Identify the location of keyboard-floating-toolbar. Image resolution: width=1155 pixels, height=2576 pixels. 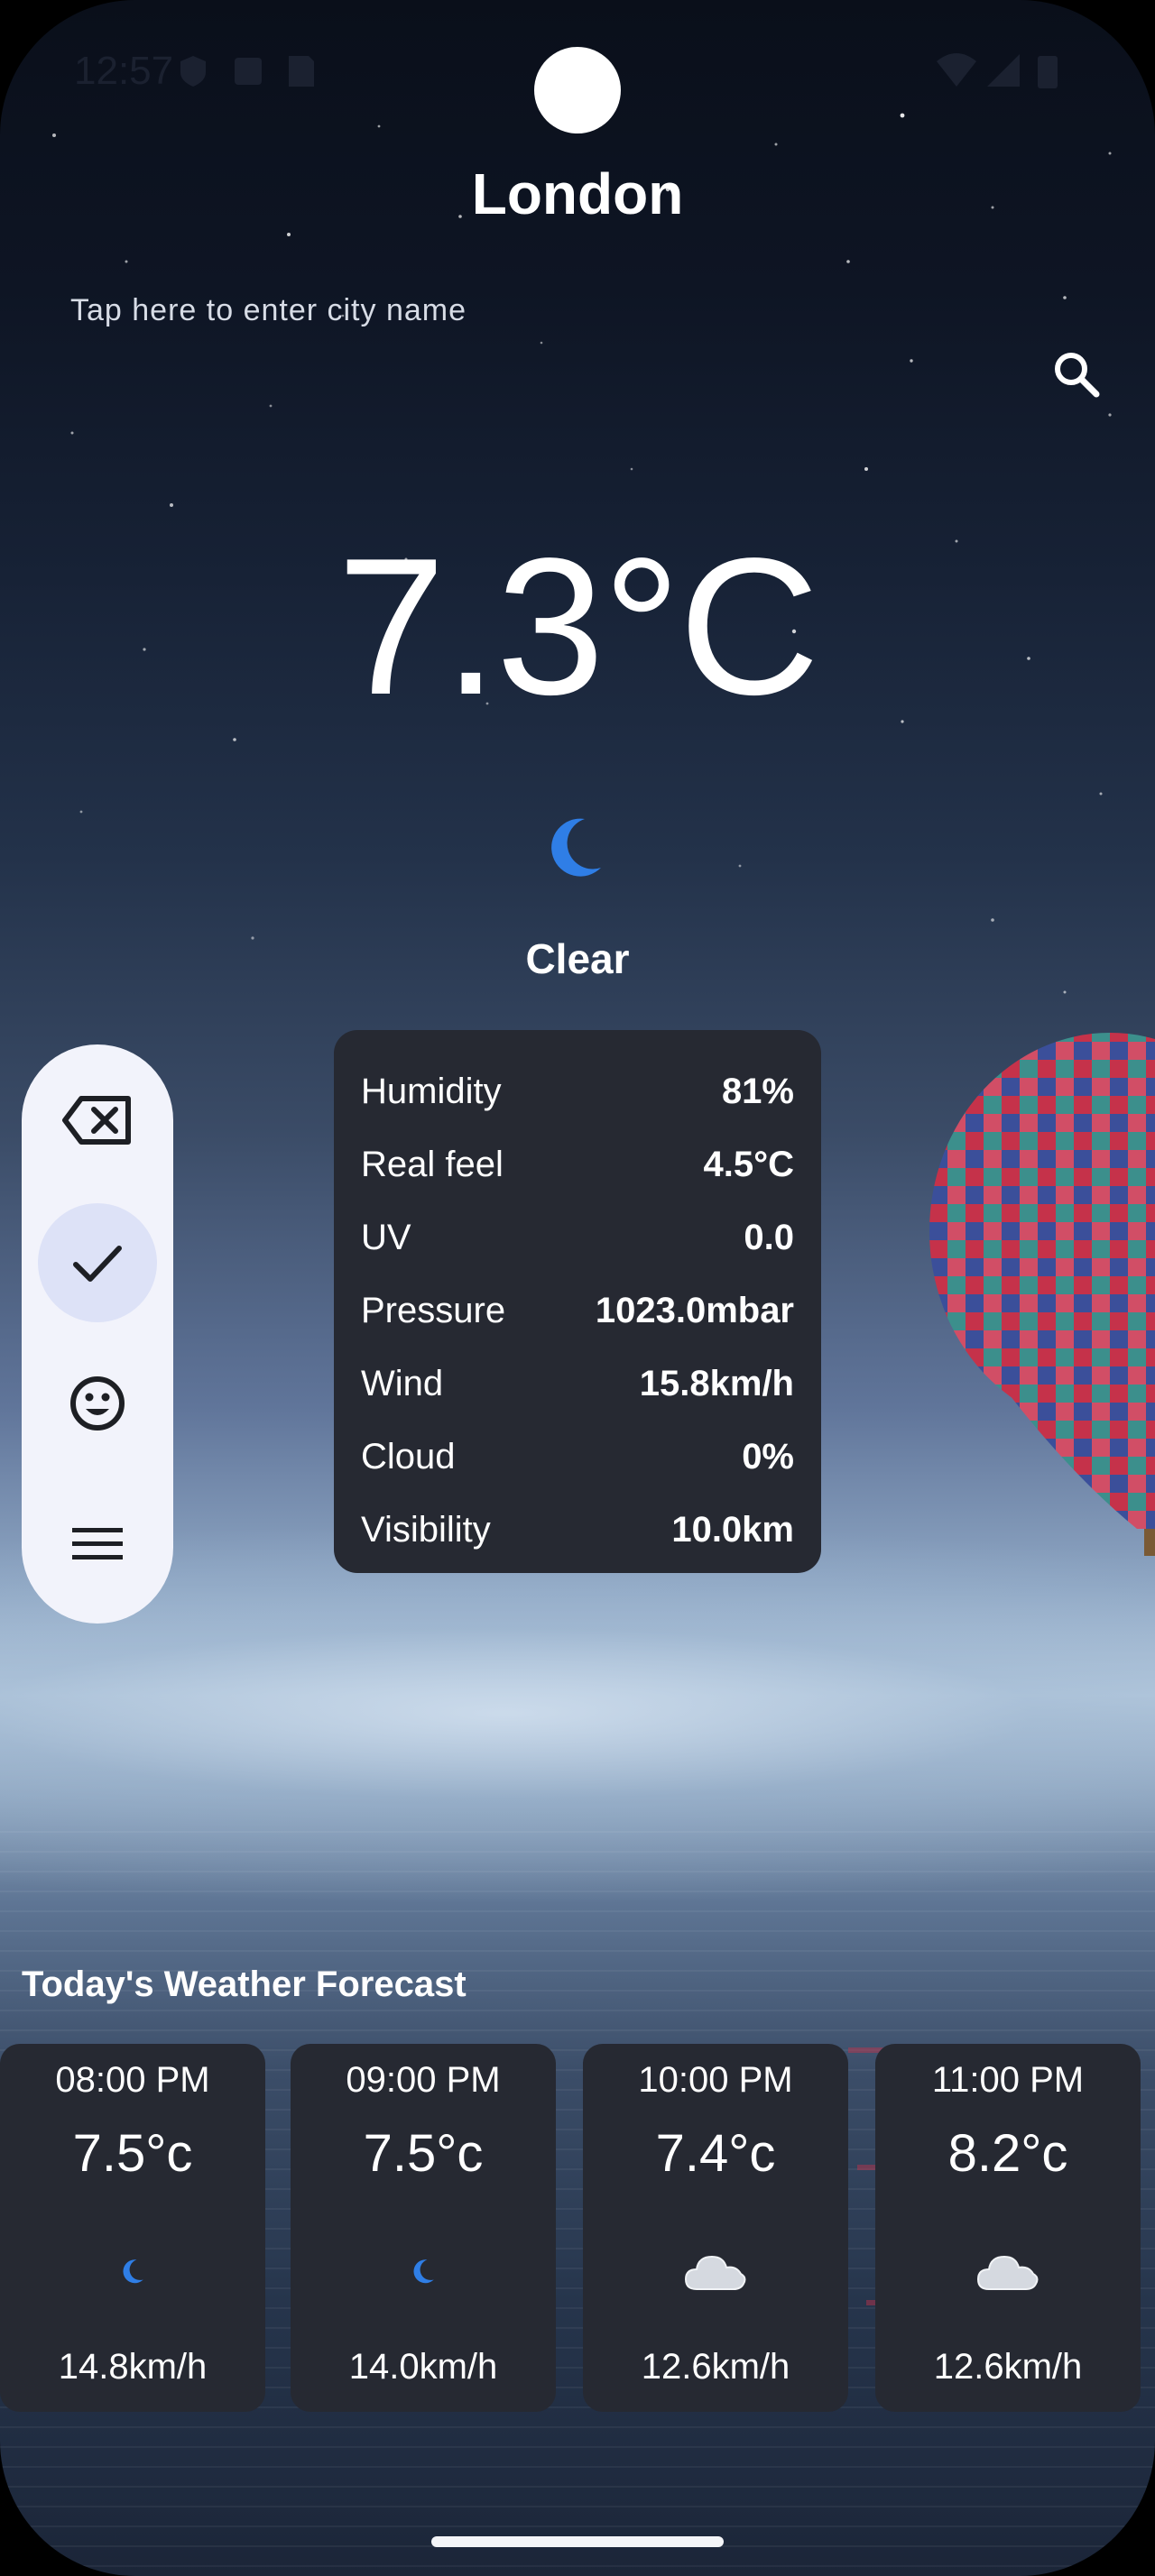
(97, 1334).